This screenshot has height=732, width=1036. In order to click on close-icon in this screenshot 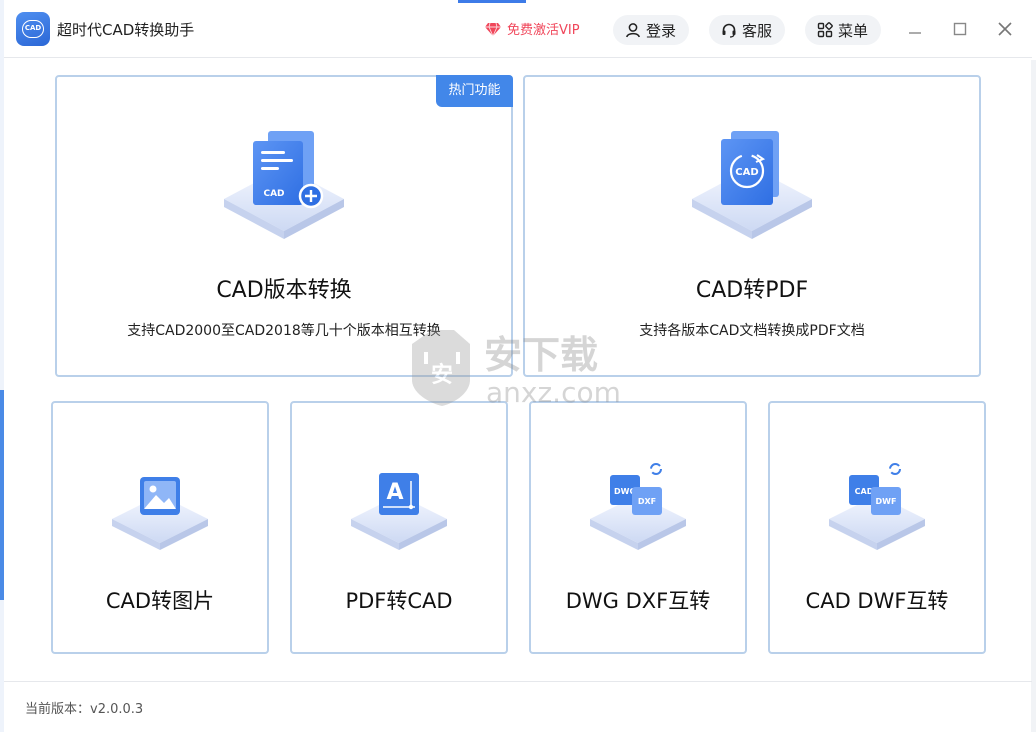, I will do `click(1005, 29)`.